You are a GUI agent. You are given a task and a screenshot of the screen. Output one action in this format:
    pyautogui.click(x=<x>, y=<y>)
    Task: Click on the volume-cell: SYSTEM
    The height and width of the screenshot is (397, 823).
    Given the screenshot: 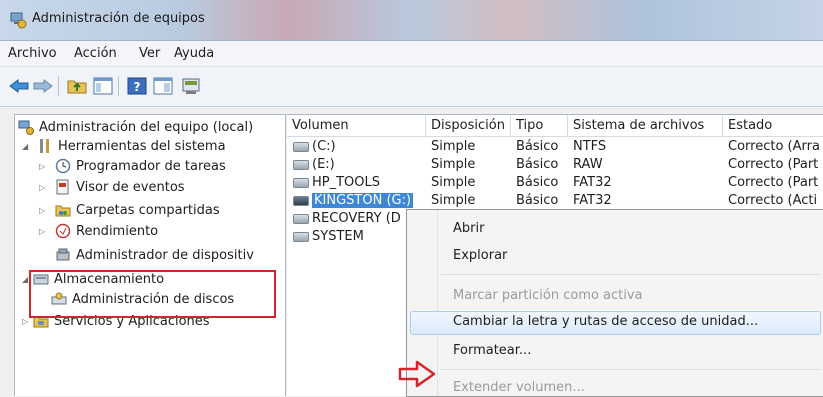 What is the action you would take?
    pyautogui.click(x=328, y=236)
    